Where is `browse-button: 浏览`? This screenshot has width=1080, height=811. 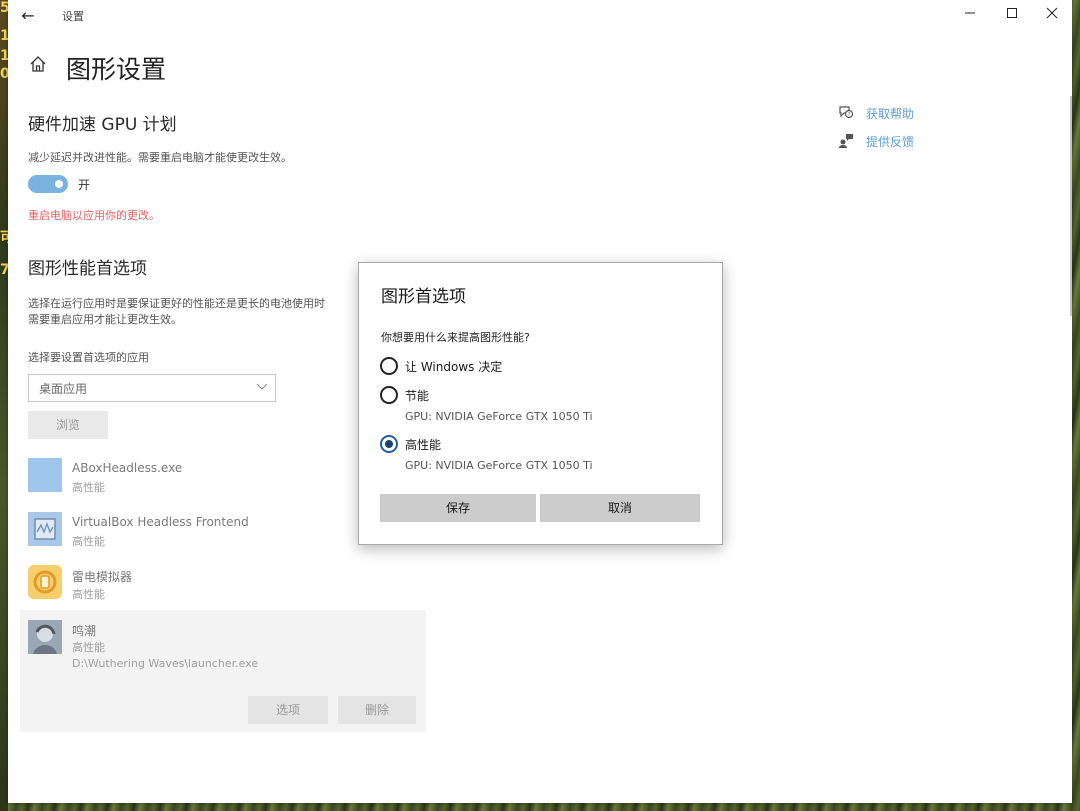
browse-button: 浏览 is located at coordinates (68, 425).